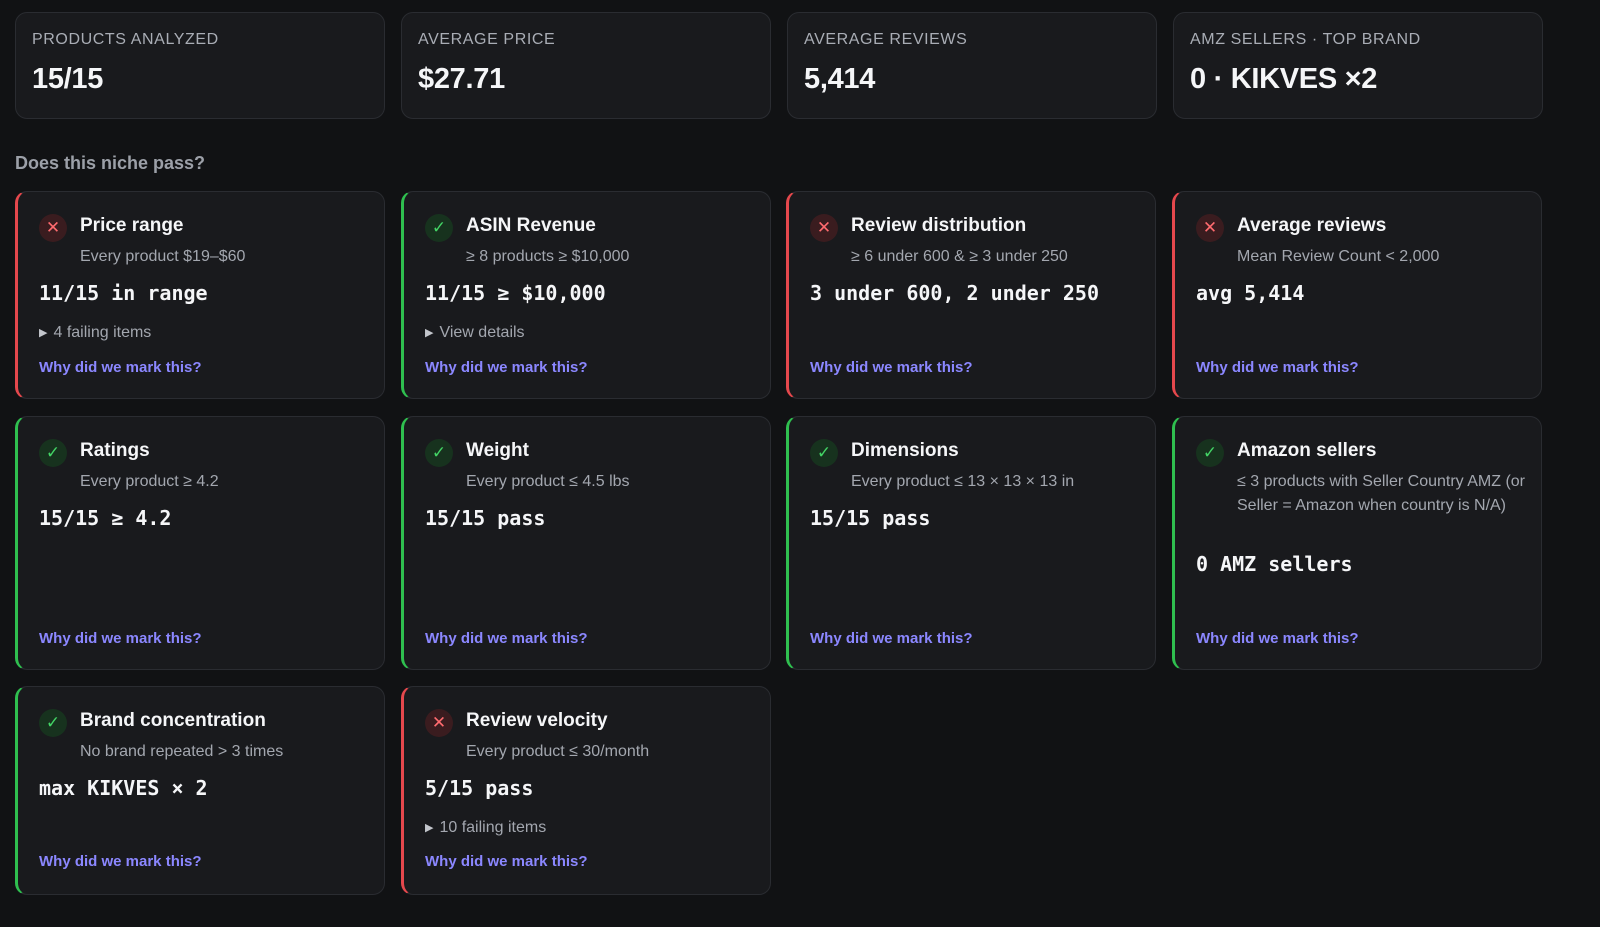 Image resolution: width=1600 pixels, height=927 pixels. I want to click on criterion-subtitle: Every product $19–$60, so click(163, 256).